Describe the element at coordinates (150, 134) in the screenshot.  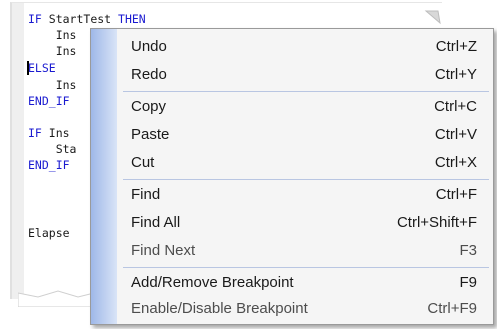
I see `menu-item-label: Paste` at that location.